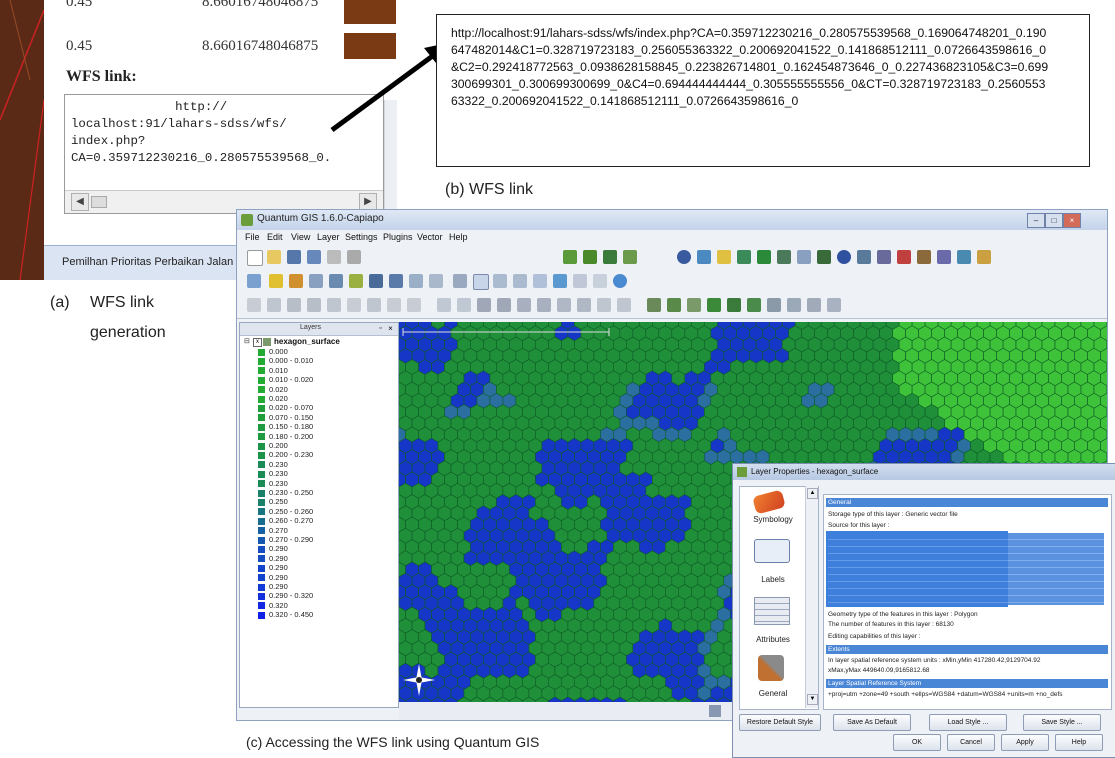 Image resolution: width=1115 pixels, height=758 pixels. What do you see at coordinates (780, 722) in the screenshot?
I see `restore-default-style-button: Restore Default Style` at bounding box center [780, 722].